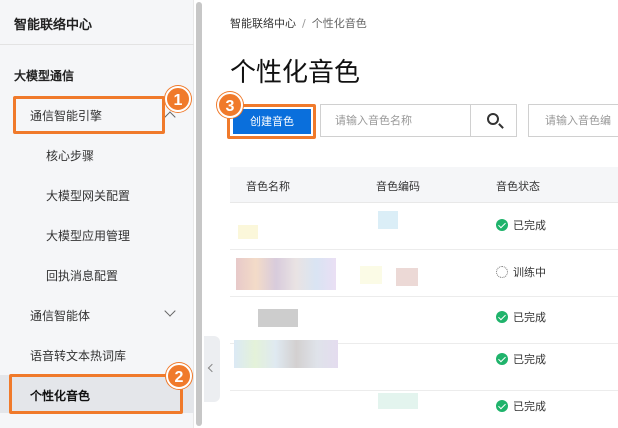  What do you see at coordinates (230, 105) in the screenshot?
I see `callout-badge-3: 3` at bounding box center [230, 105].